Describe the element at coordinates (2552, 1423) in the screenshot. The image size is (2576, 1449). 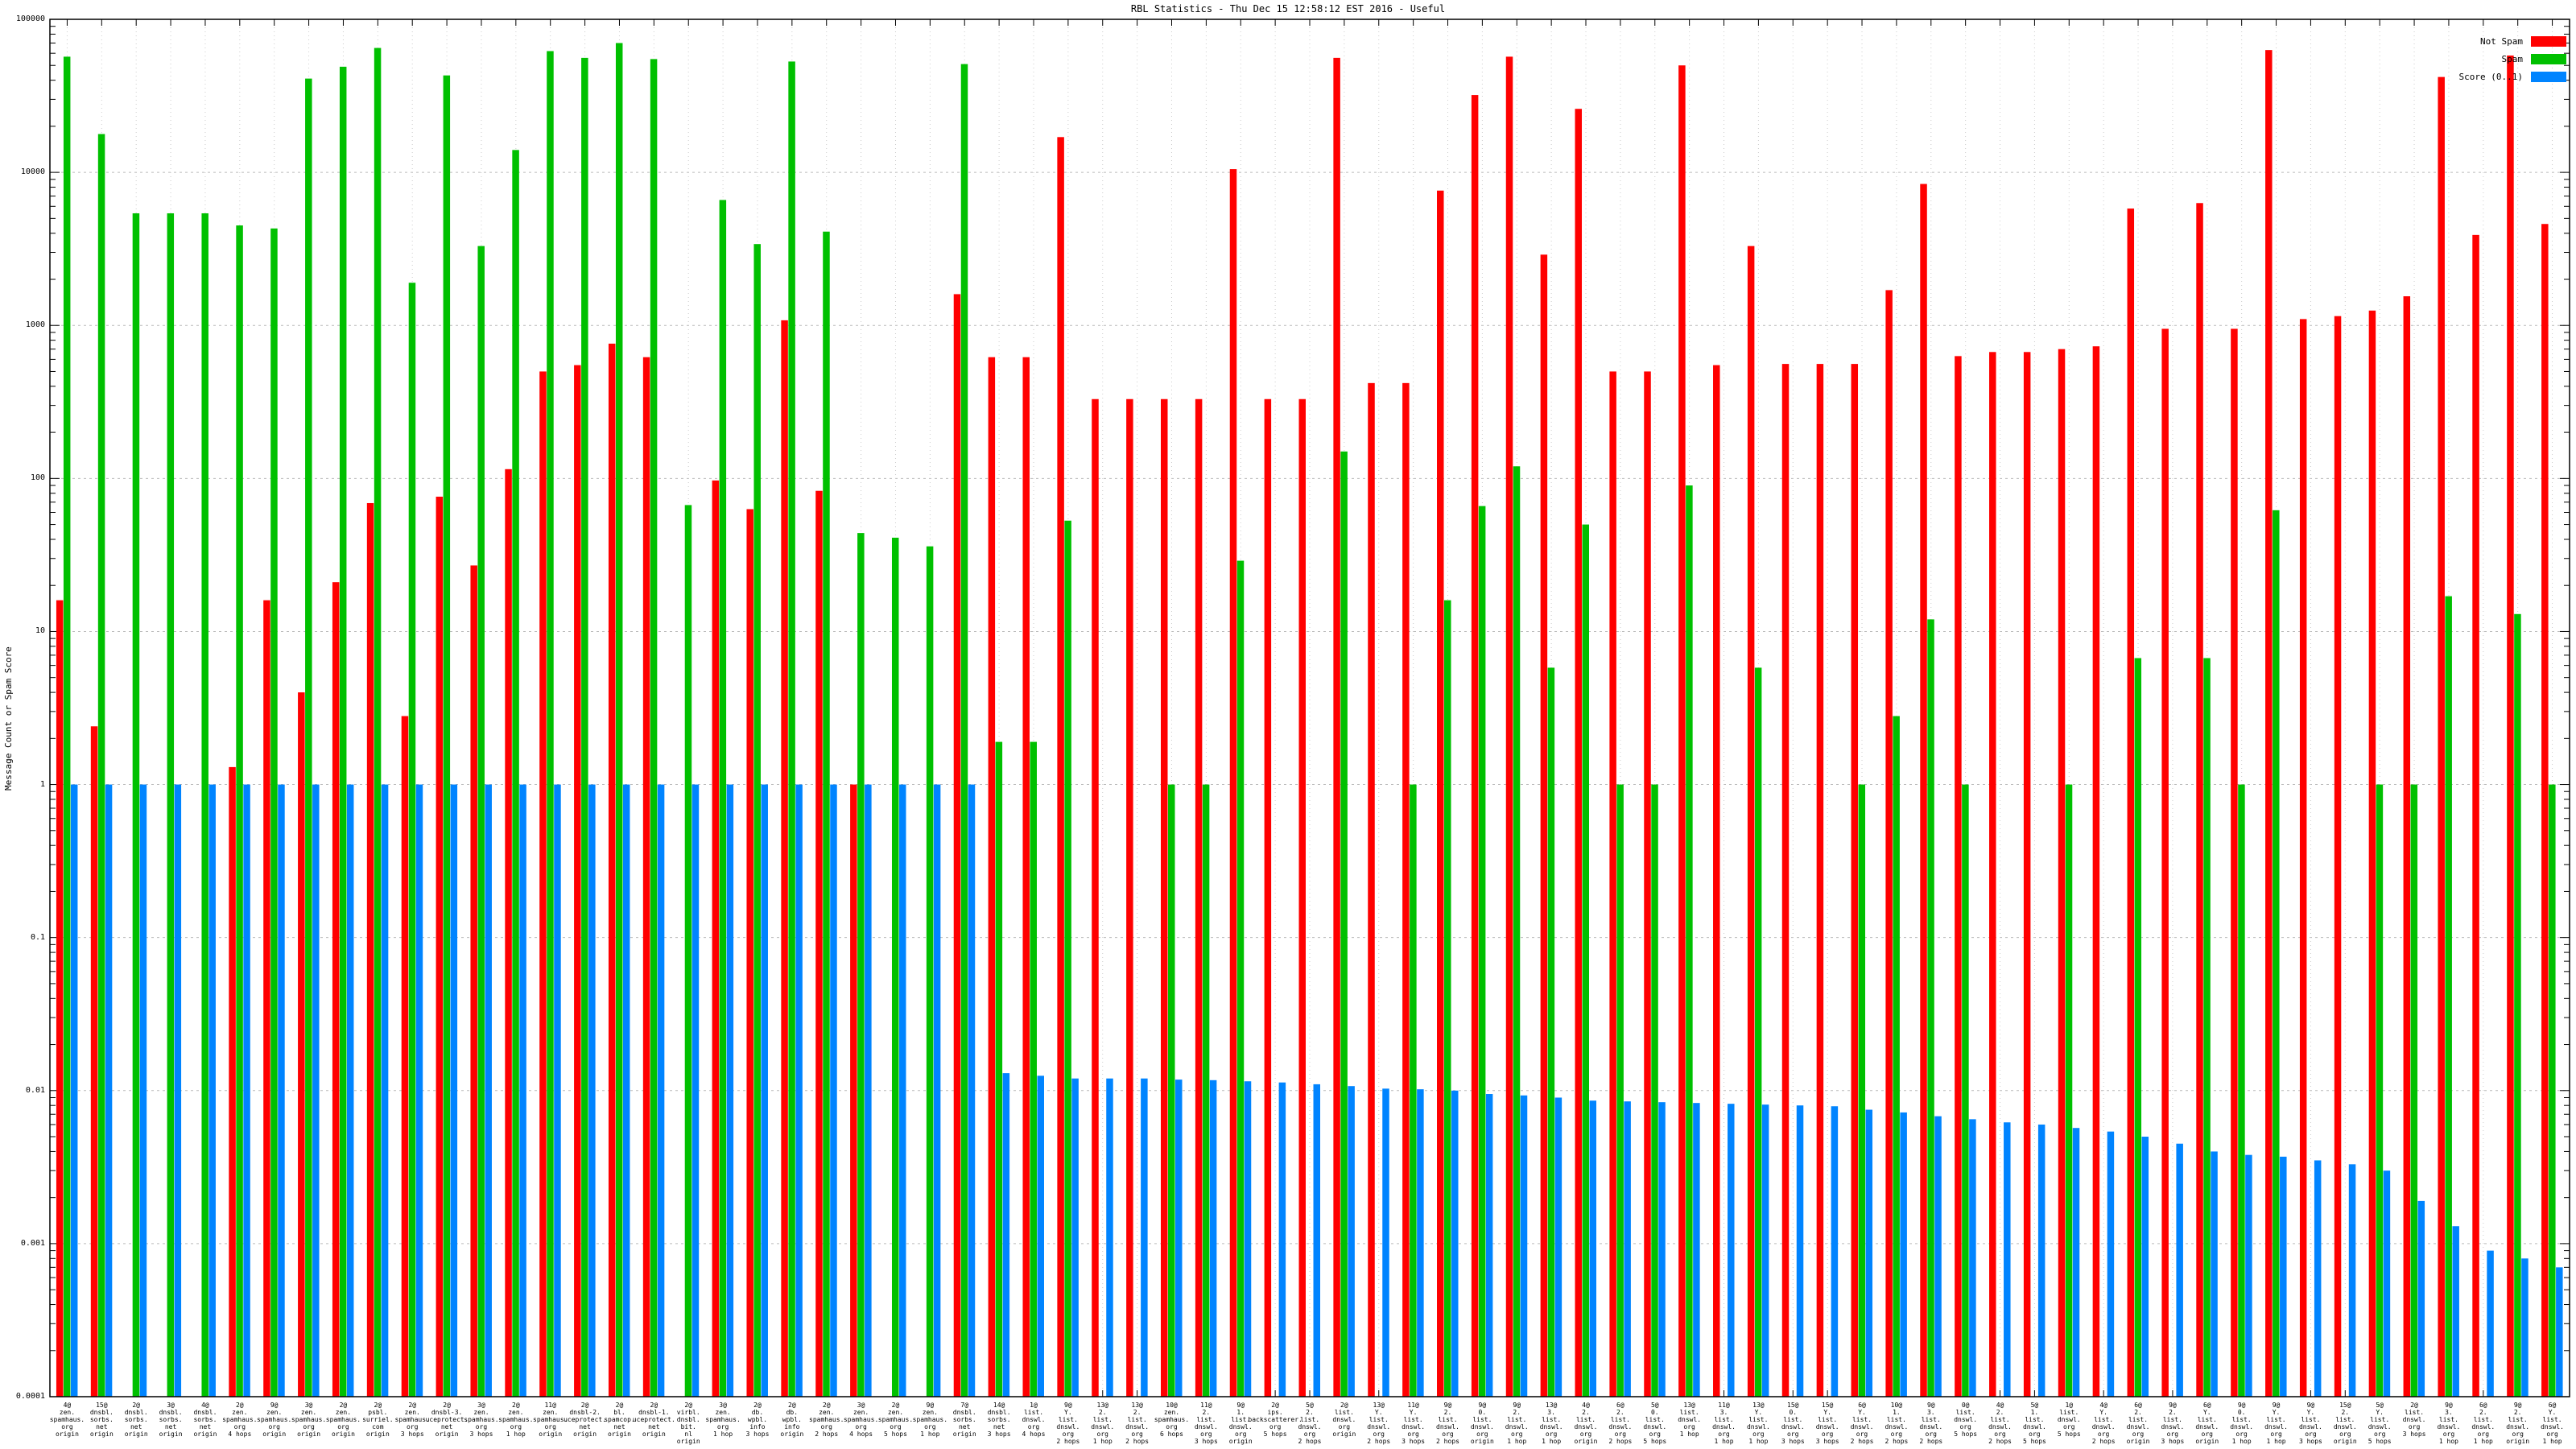
I see `x-category-label: 6@ Y. list. dnswl. org 1 hop` at that location.